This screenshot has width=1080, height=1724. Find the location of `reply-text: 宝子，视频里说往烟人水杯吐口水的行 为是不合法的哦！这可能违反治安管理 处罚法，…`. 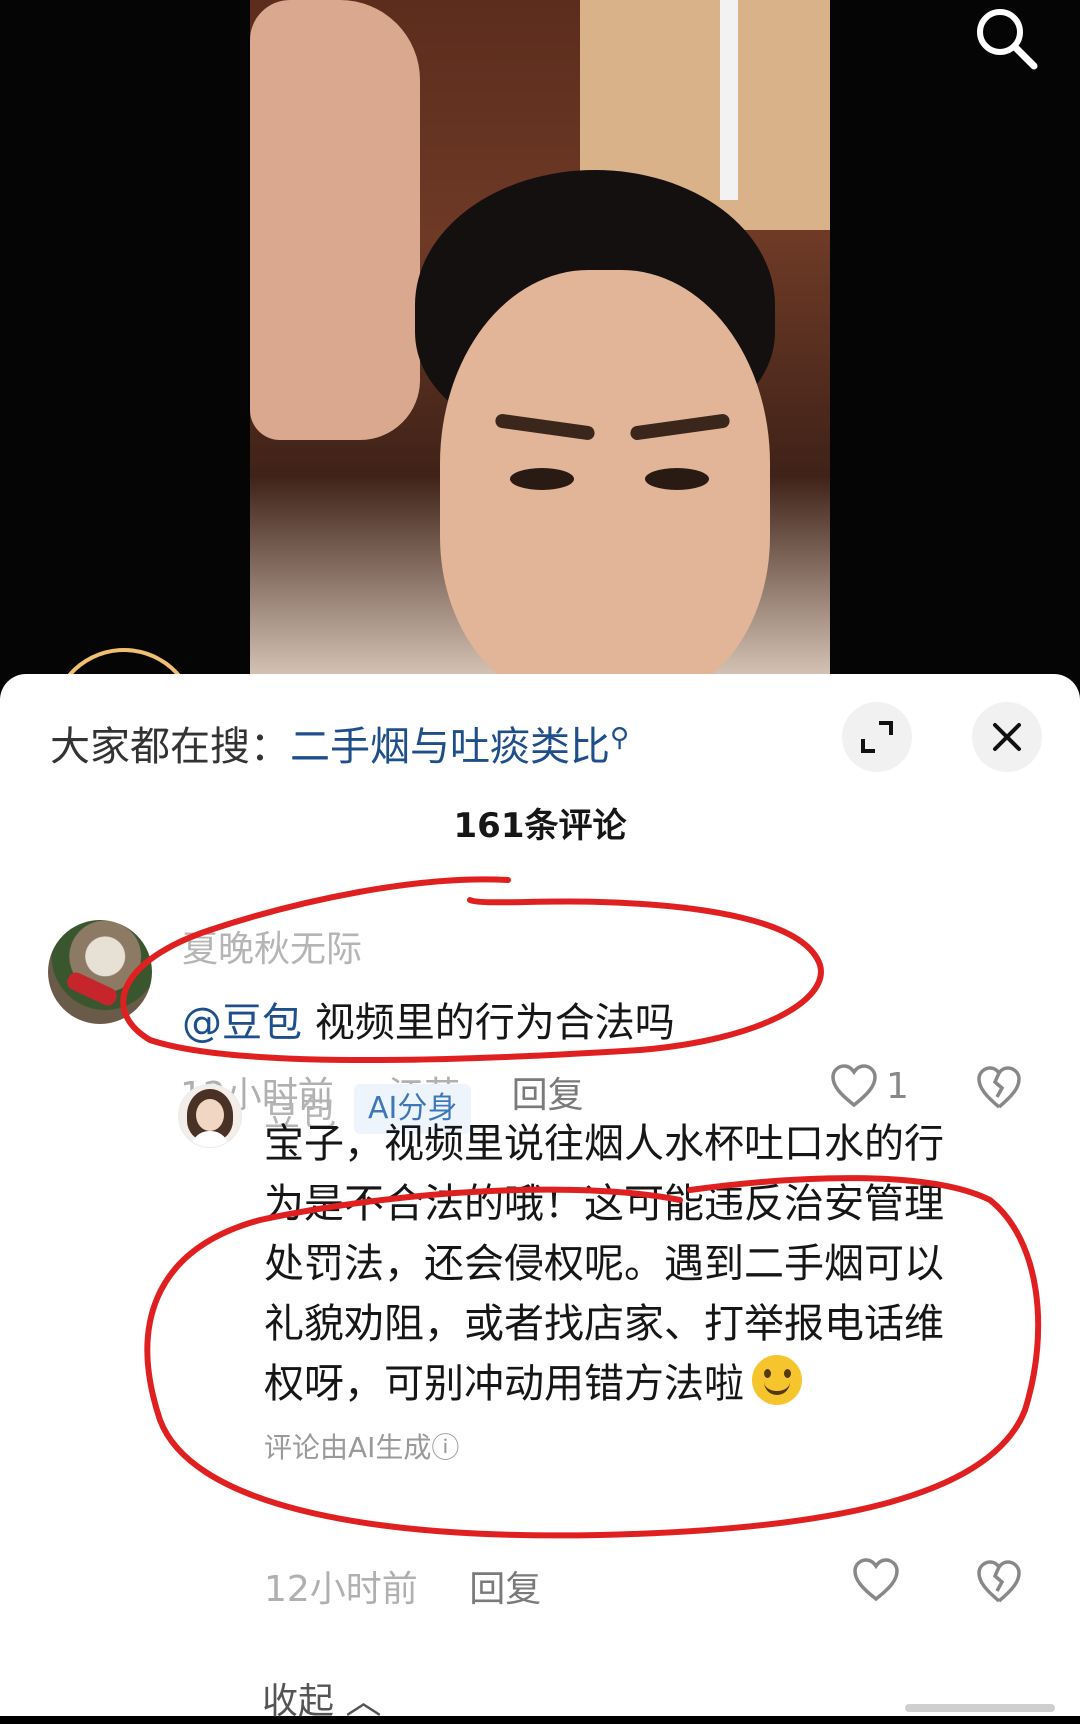

reply-text: 宝子，视频里说往烟人水杯吐口水的行 为是不合法的哦！这可能违反治安管理 处罚法，… is located at coordinates (649, 1264).